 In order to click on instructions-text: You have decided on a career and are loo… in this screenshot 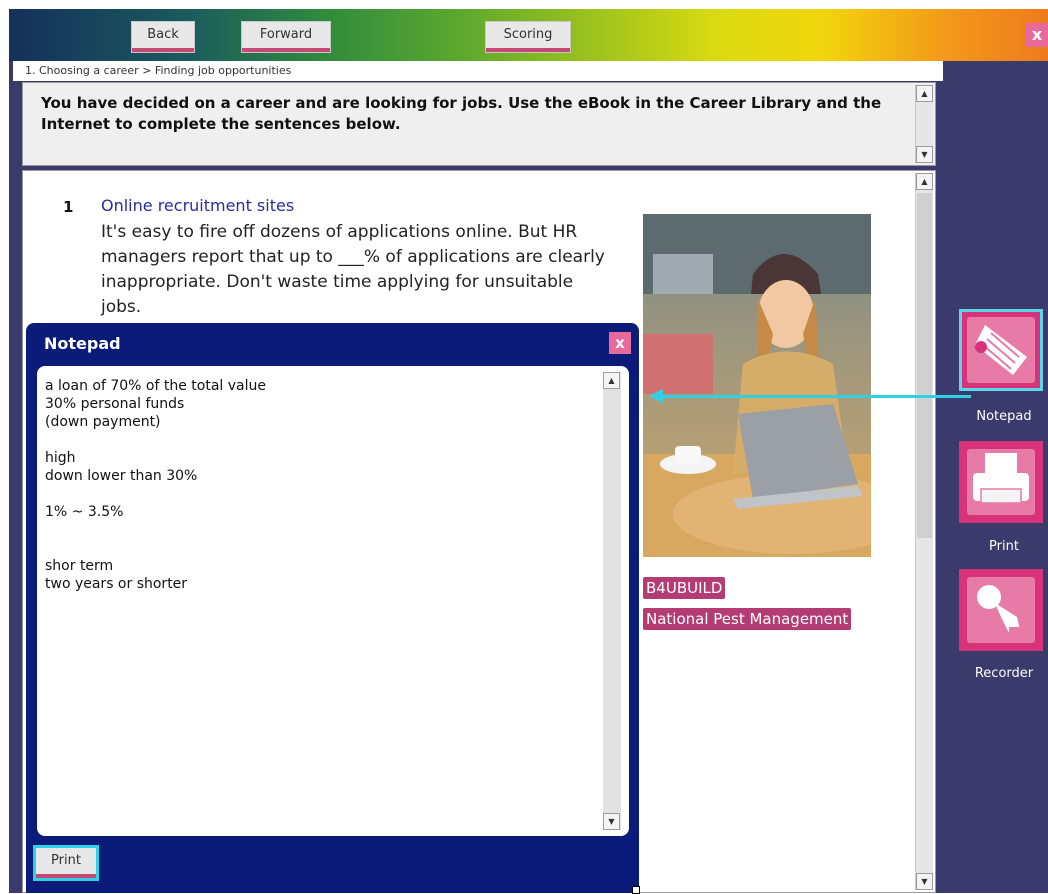, I will do `click(461, 113)`.